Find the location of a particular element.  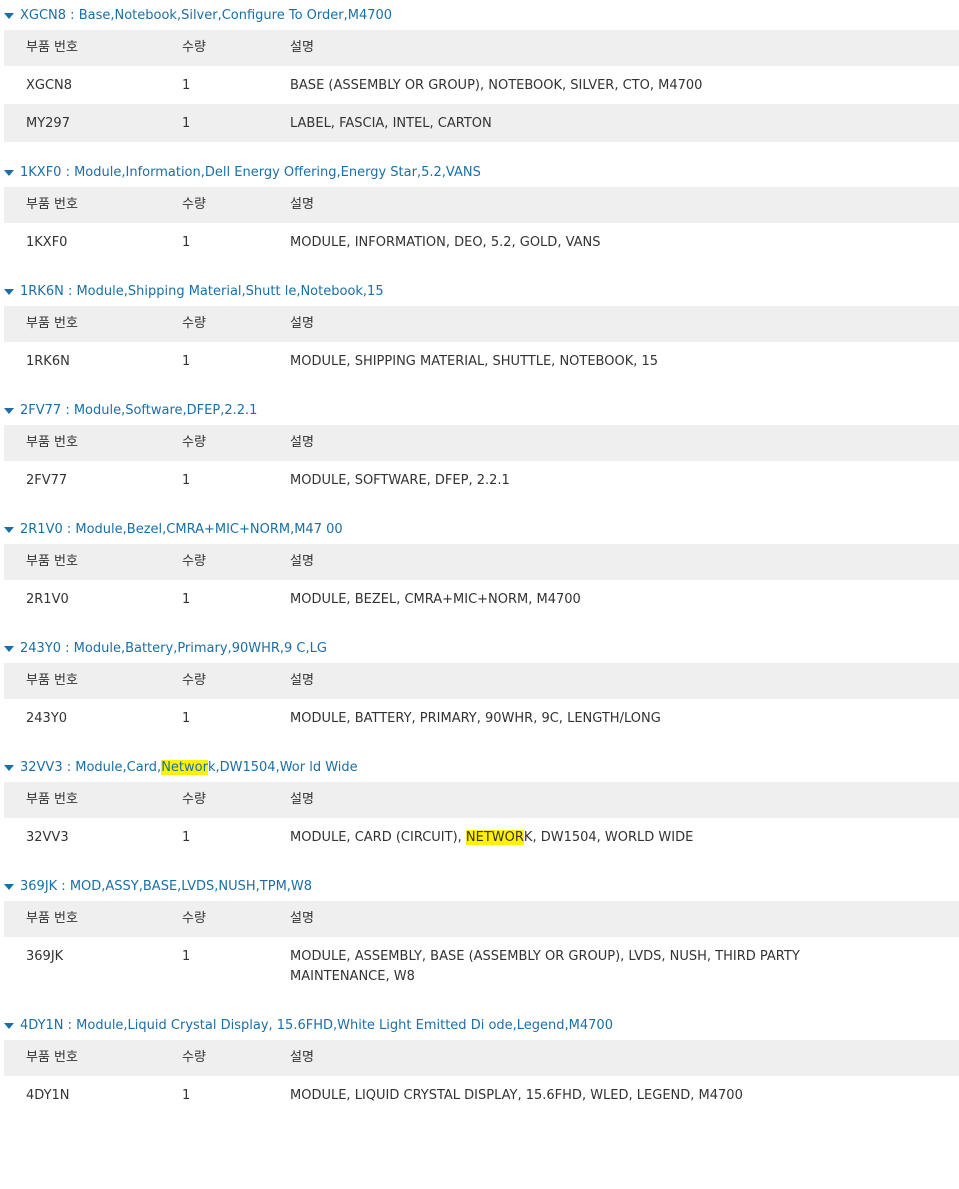

section-title-part: k,DW1504,Wor ld Wide is located at coordinates (282, 767).